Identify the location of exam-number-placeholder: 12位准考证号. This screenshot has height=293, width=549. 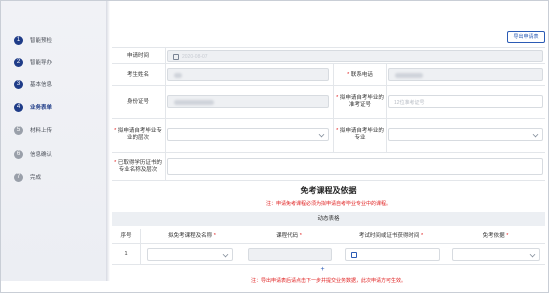
(409, 103).